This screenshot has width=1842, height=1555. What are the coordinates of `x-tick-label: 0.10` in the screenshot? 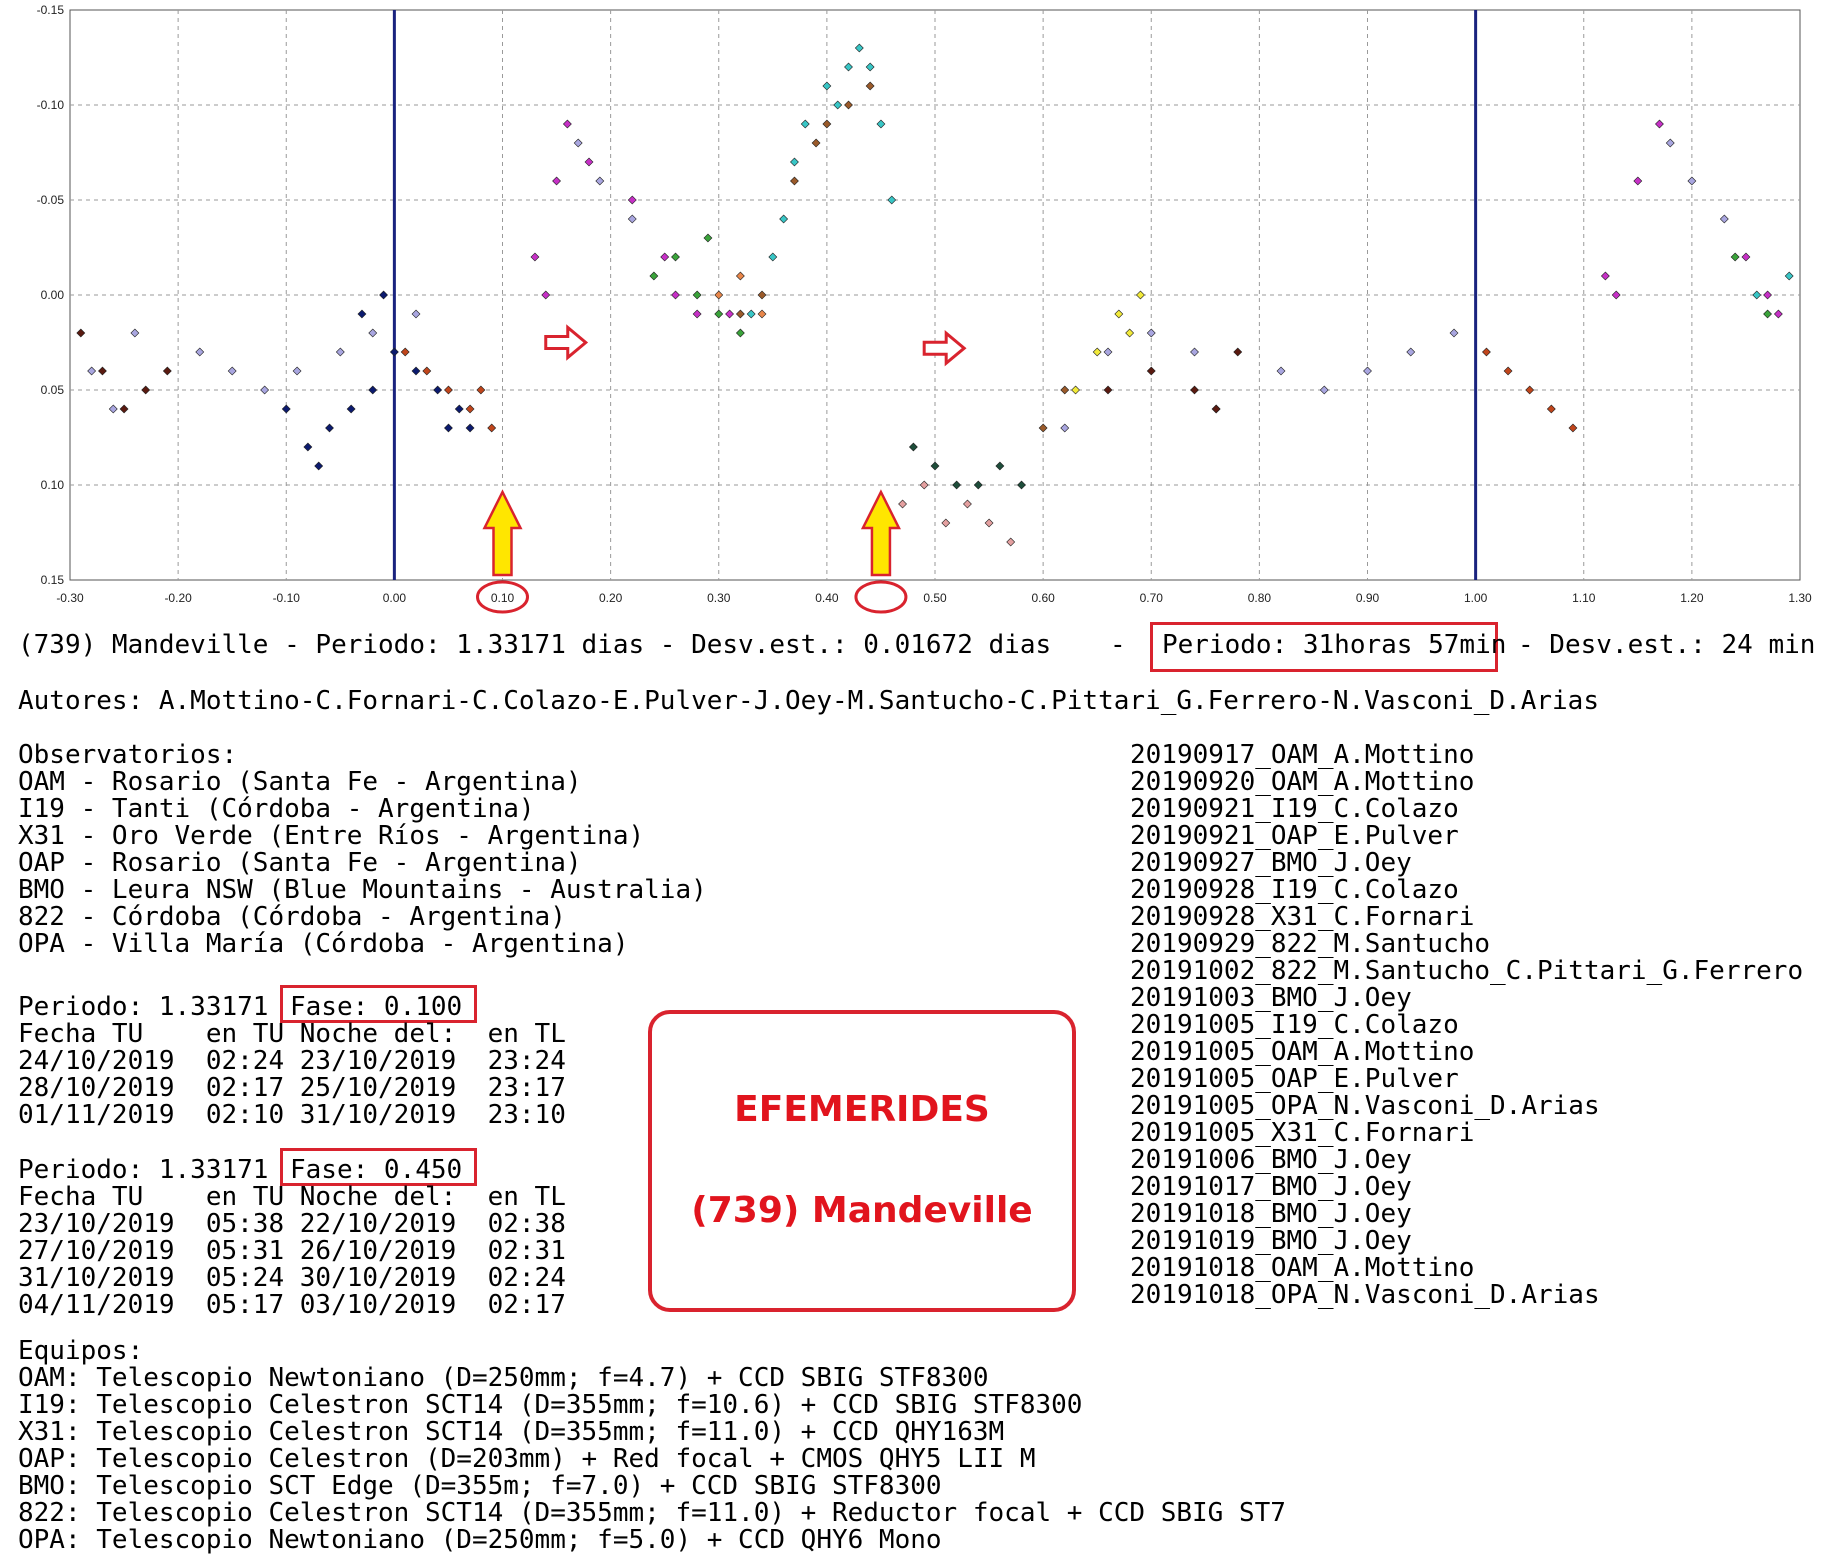 It's located at (503, 598).